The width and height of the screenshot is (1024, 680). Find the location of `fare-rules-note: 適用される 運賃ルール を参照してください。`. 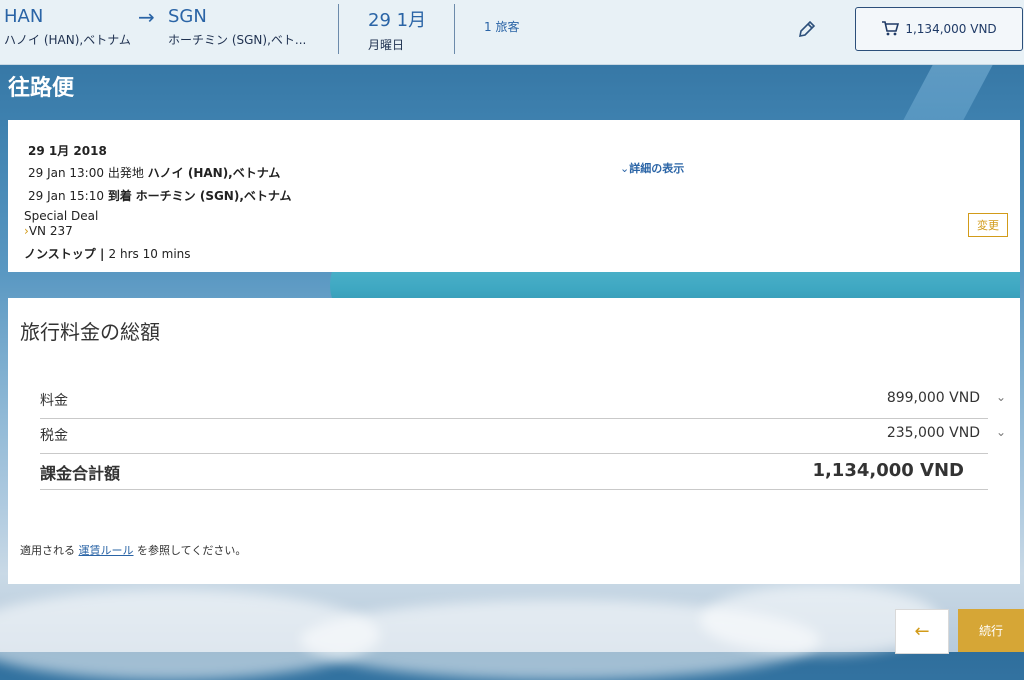

fare-rules-note: 適用される 運賃ルール を参照してください。 is located at coordinates (133, 550).